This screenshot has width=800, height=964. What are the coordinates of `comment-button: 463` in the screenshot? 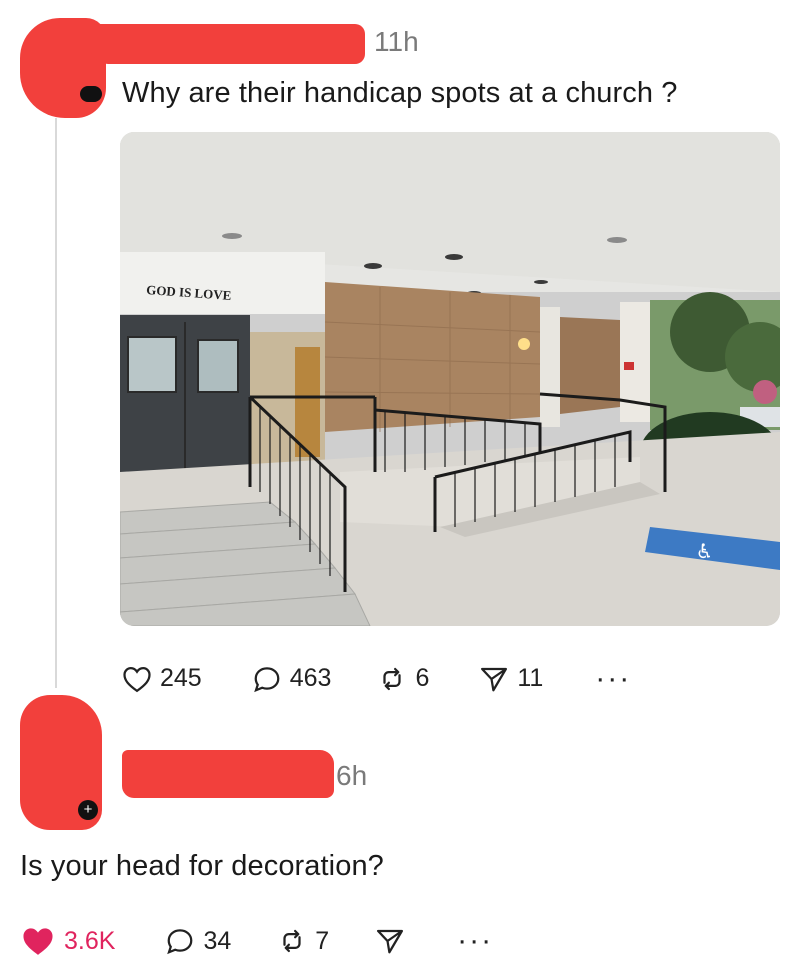 It's located at (292, 678).